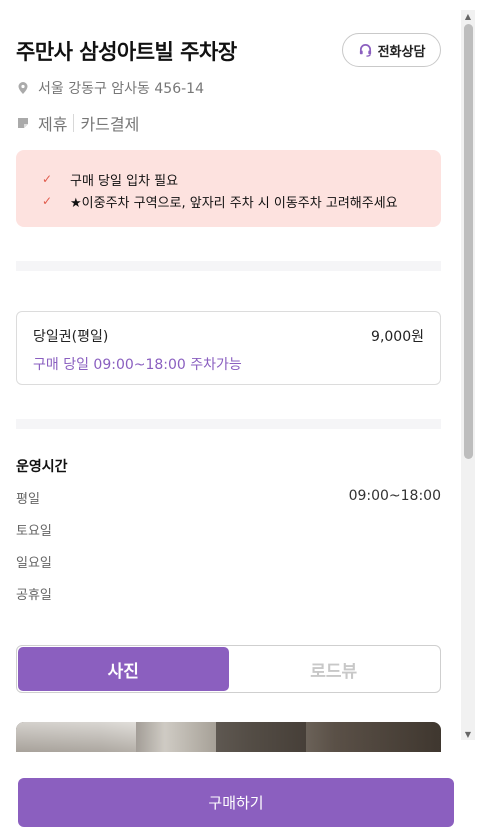 The width and height of the screenshot is (489, 839). Describe the element at coordinates (53, 124) in the screenshot. I see `tag-partner: 제휴` at that location.